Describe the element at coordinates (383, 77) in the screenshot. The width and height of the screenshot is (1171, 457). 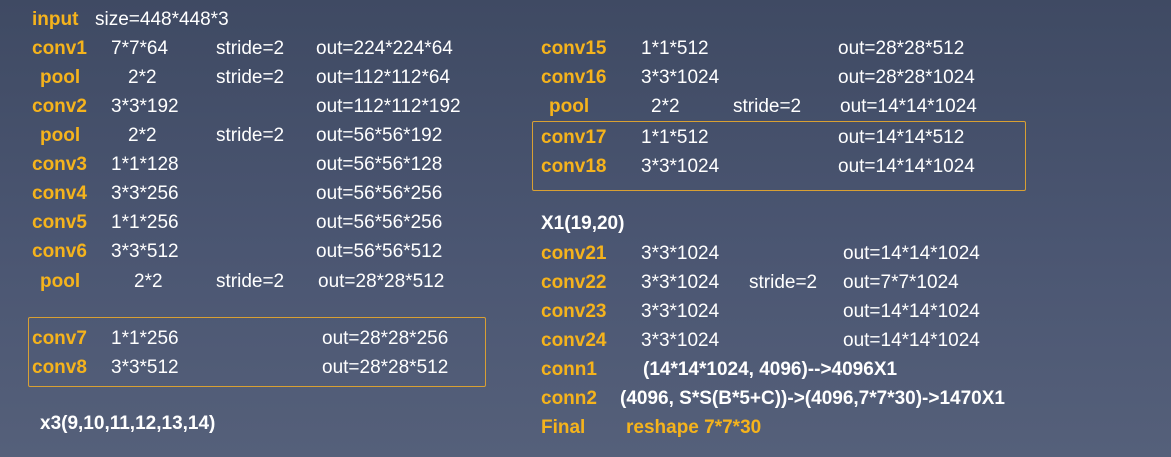
I see `layer-out: out=112*112*64` at that location.